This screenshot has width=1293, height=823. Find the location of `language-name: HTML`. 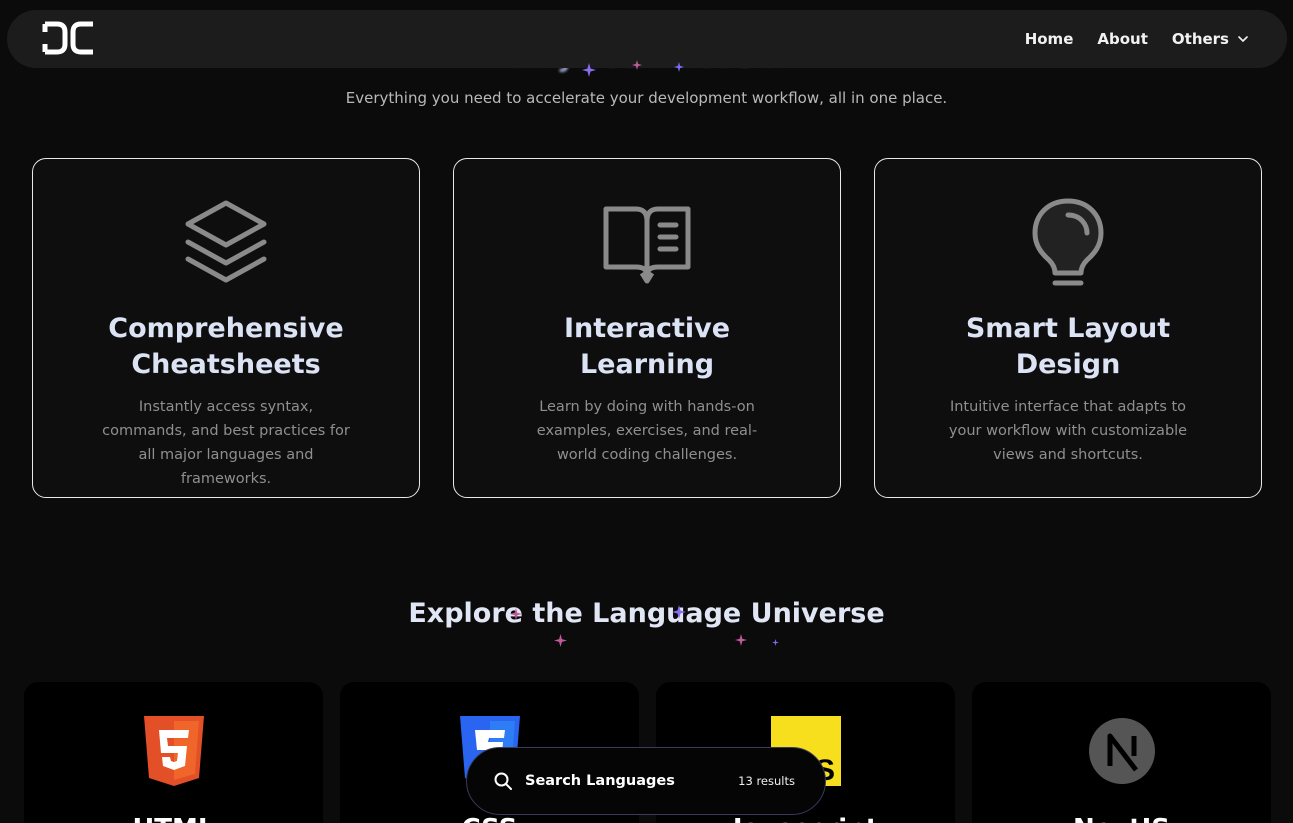

language-name: HTML is located at coordinates (174, 818).